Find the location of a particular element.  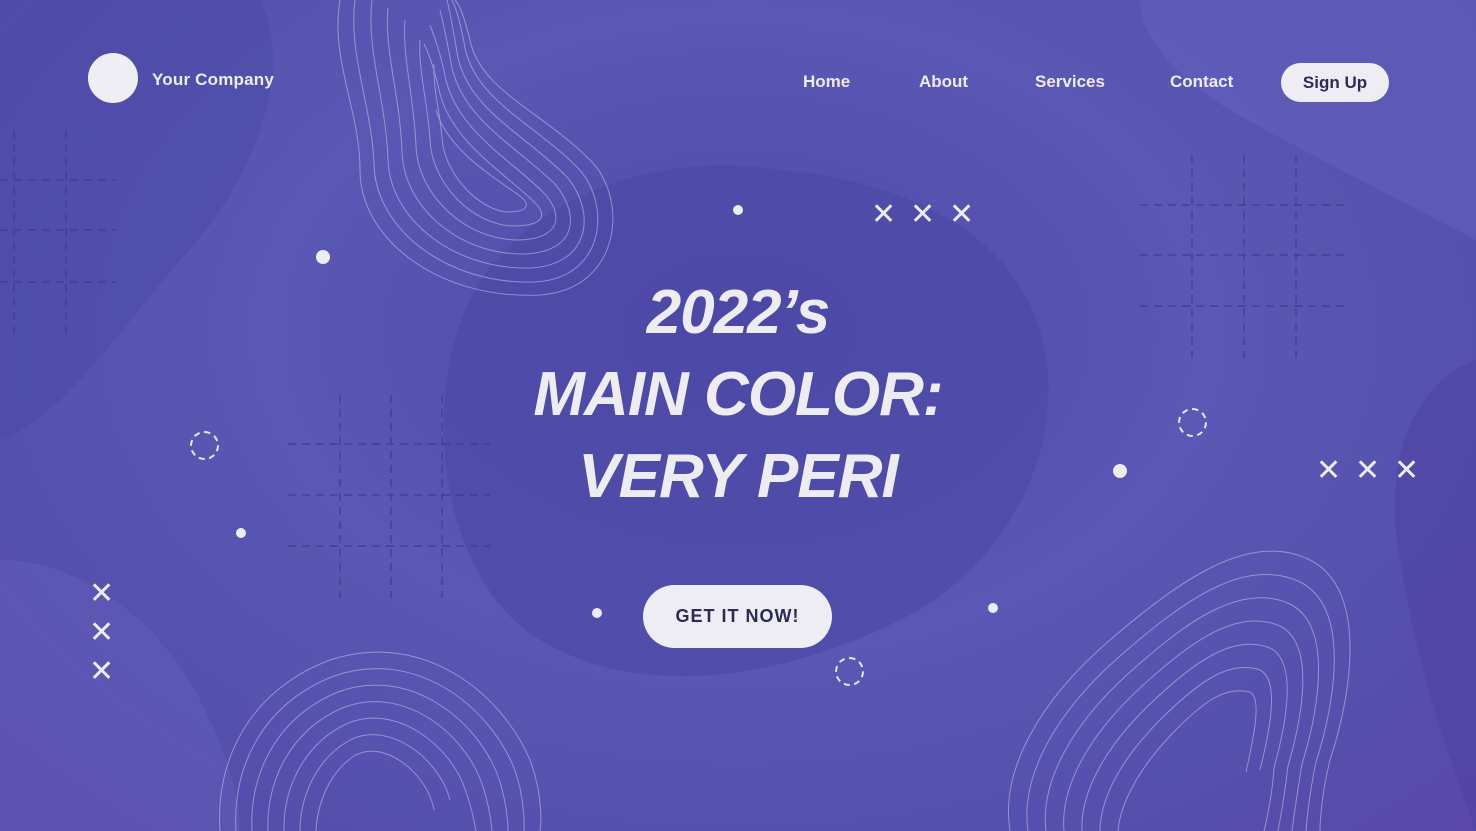

hero-line-year: 2022’s is located at coordinates (738, 312).